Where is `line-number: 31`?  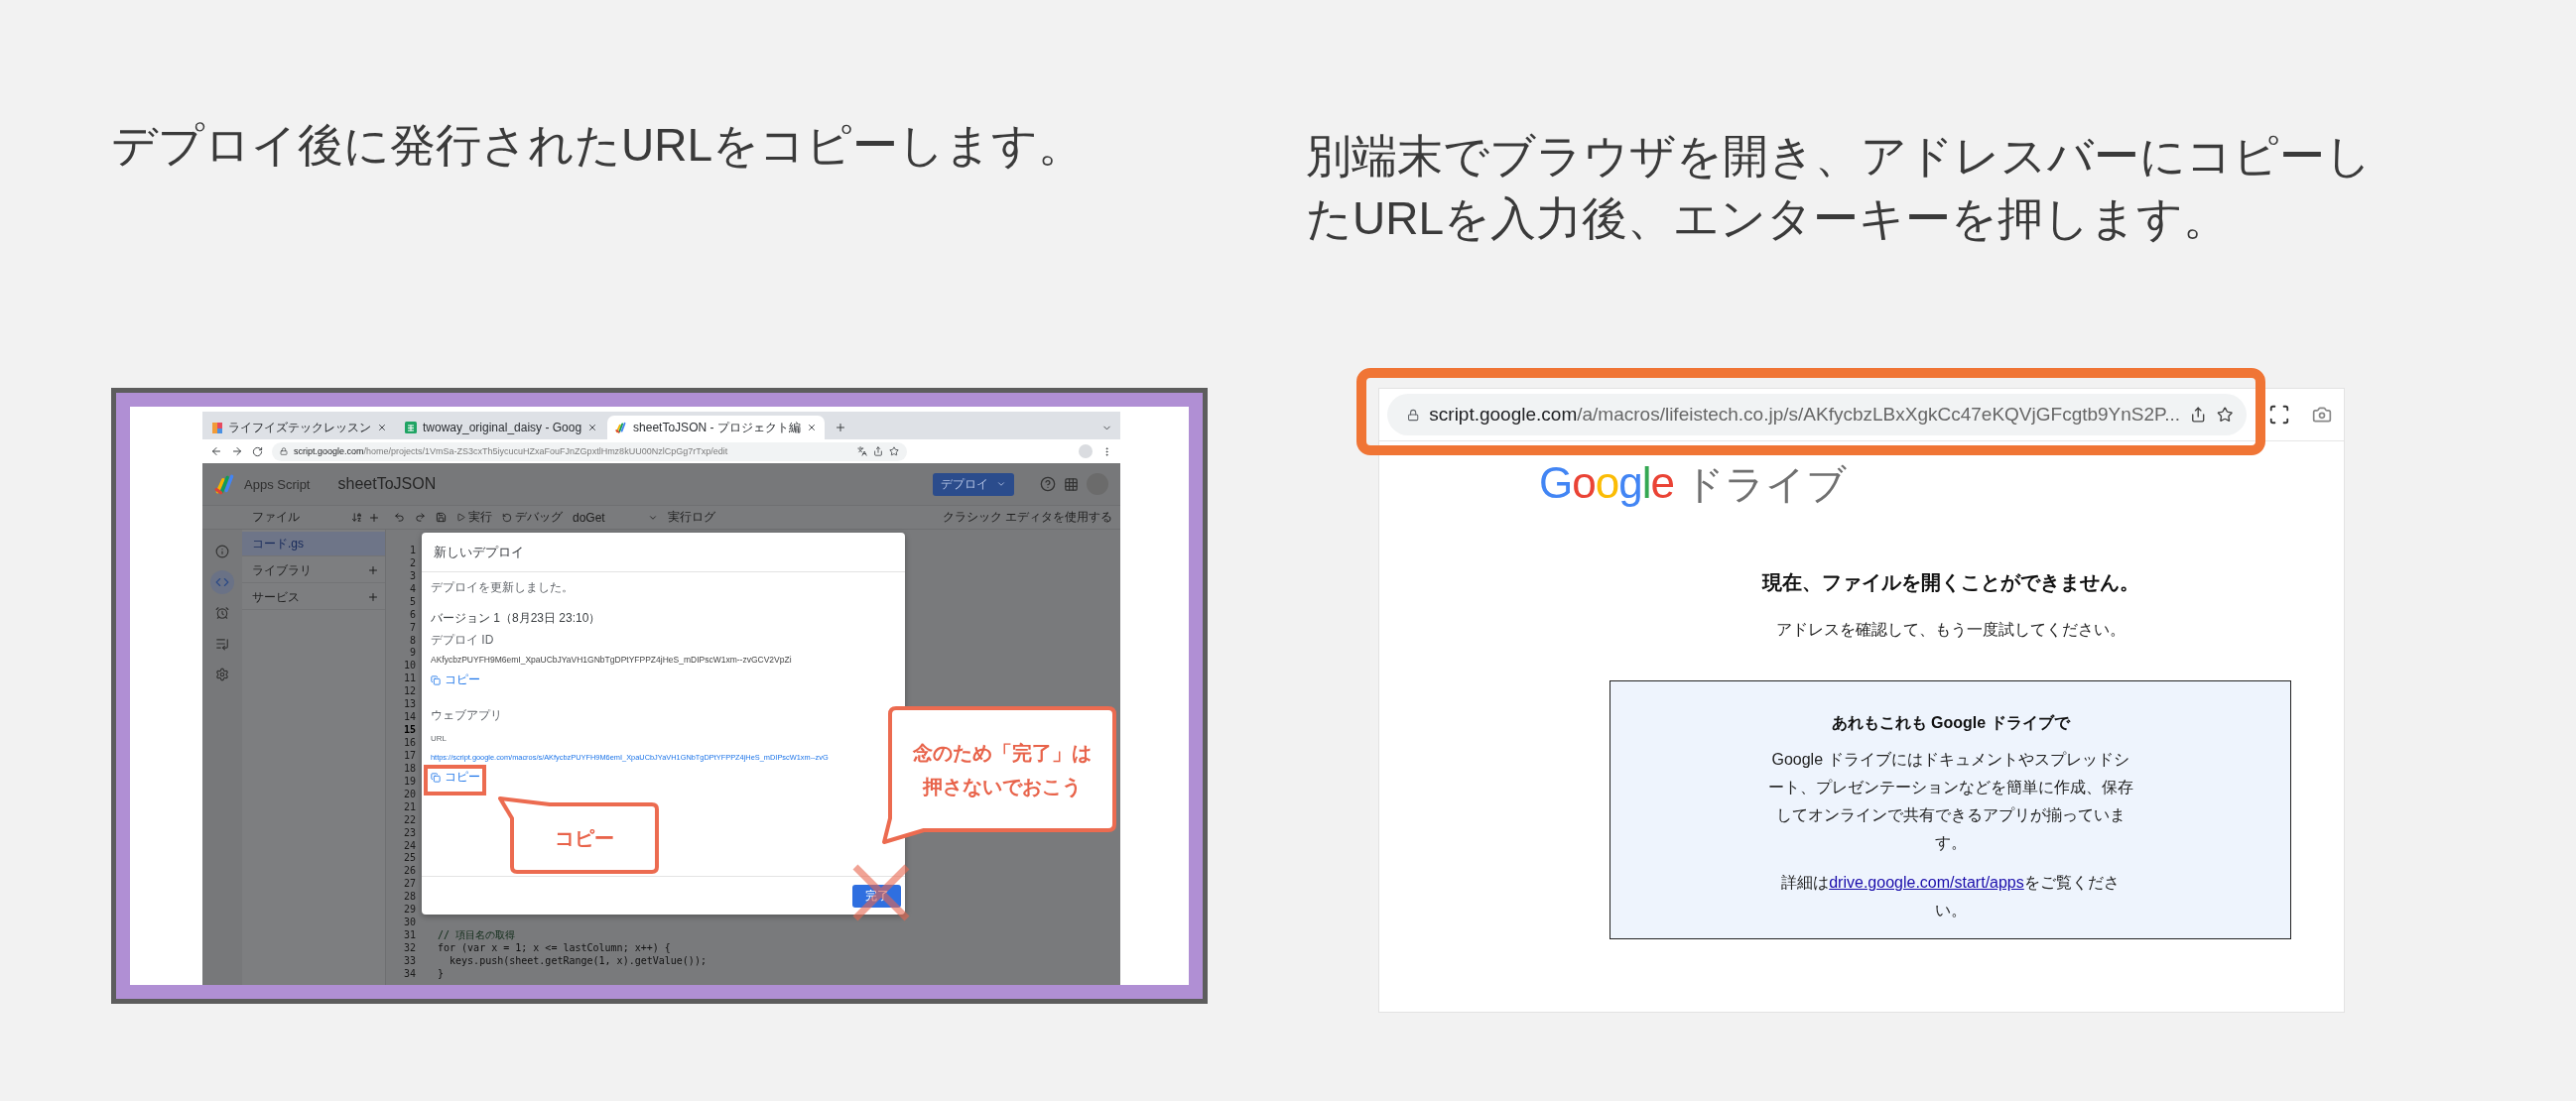
line-number: 31 is located at coordinates (409, 935).